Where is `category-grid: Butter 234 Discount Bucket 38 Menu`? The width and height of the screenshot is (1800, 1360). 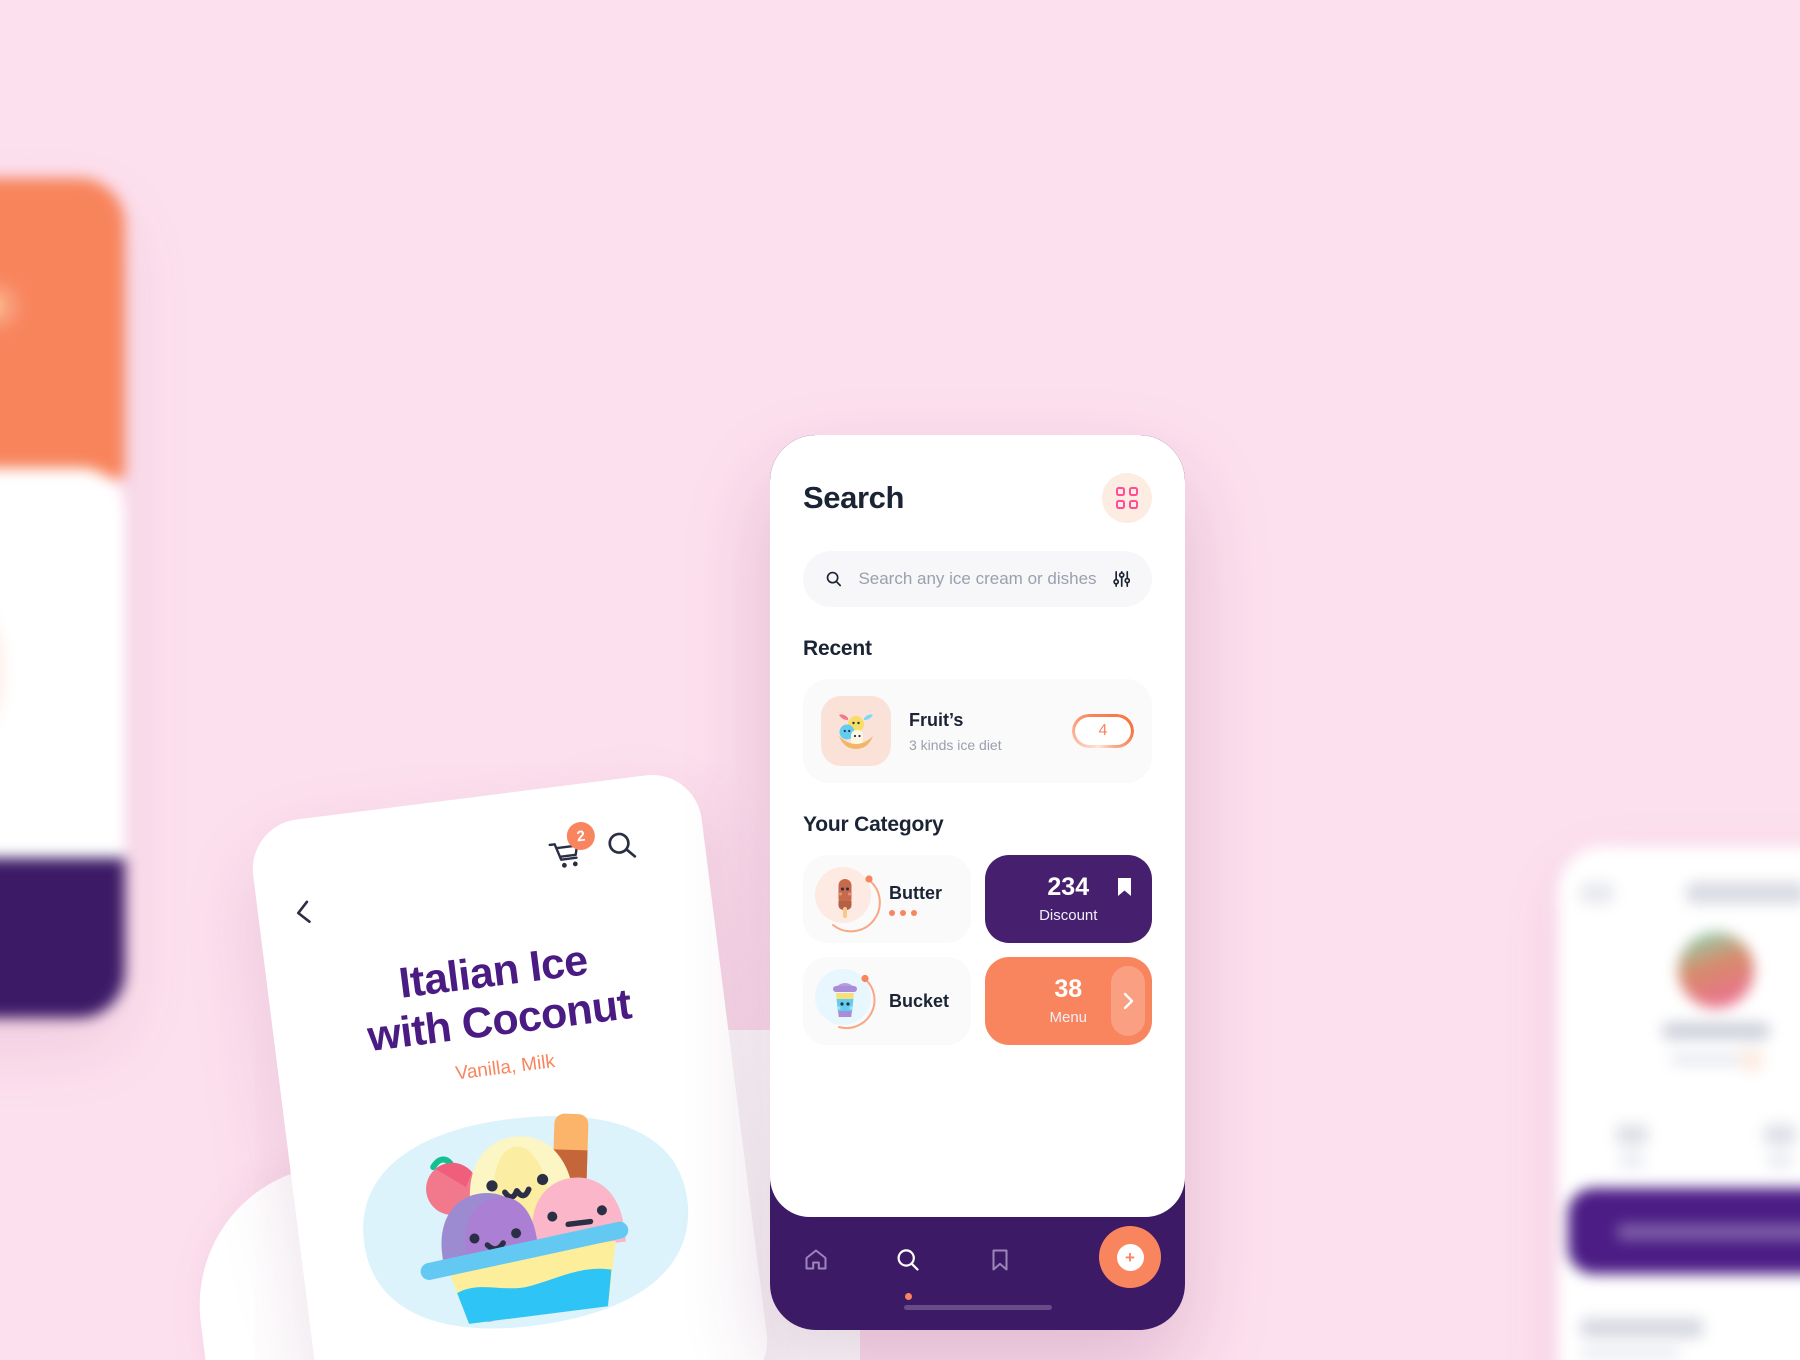 category-grid: Butter 234 Discount Bucket 38 Menu is located at coordinates (977, 950).